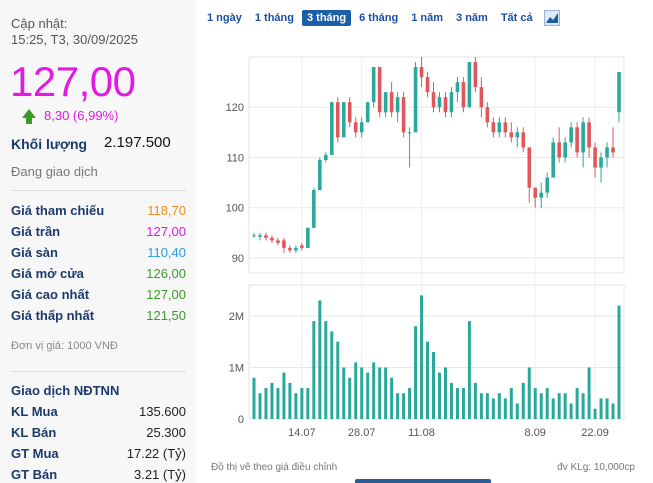 The height and width of the screenshot is (483, 653). Describe the element at coordinates (423, 481) in the screenshot. I see `chart-scrollbar` at that location.